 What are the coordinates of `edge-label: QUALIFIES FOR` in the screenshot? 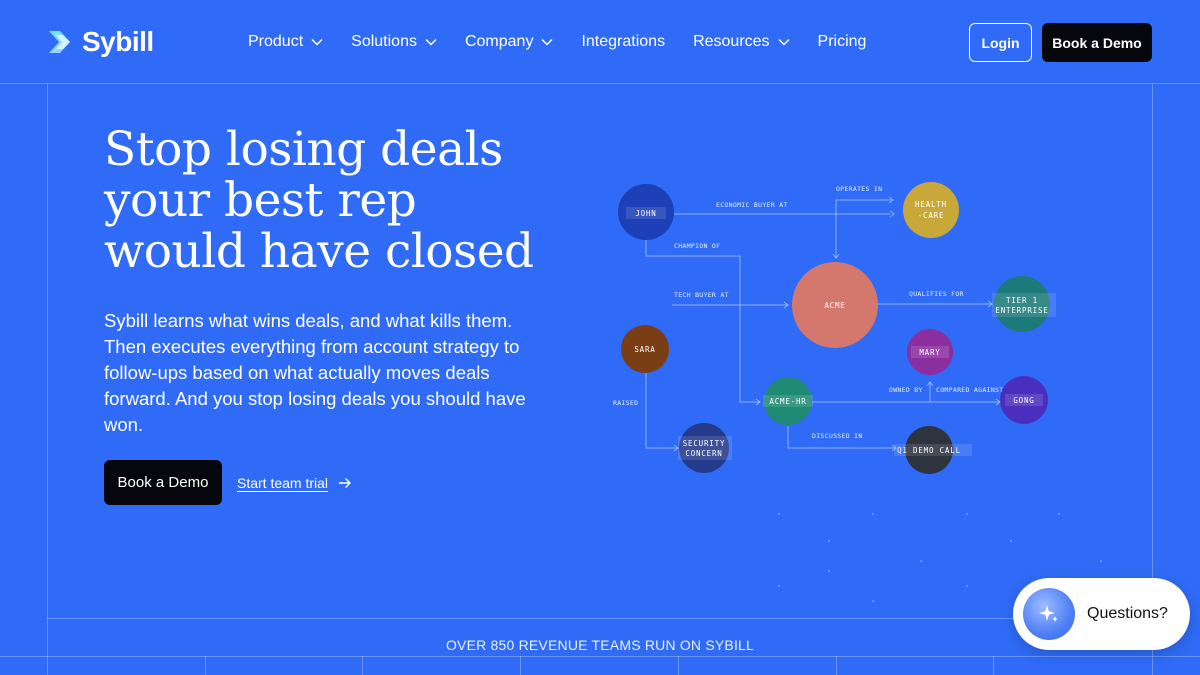 It's located at (936, 294).